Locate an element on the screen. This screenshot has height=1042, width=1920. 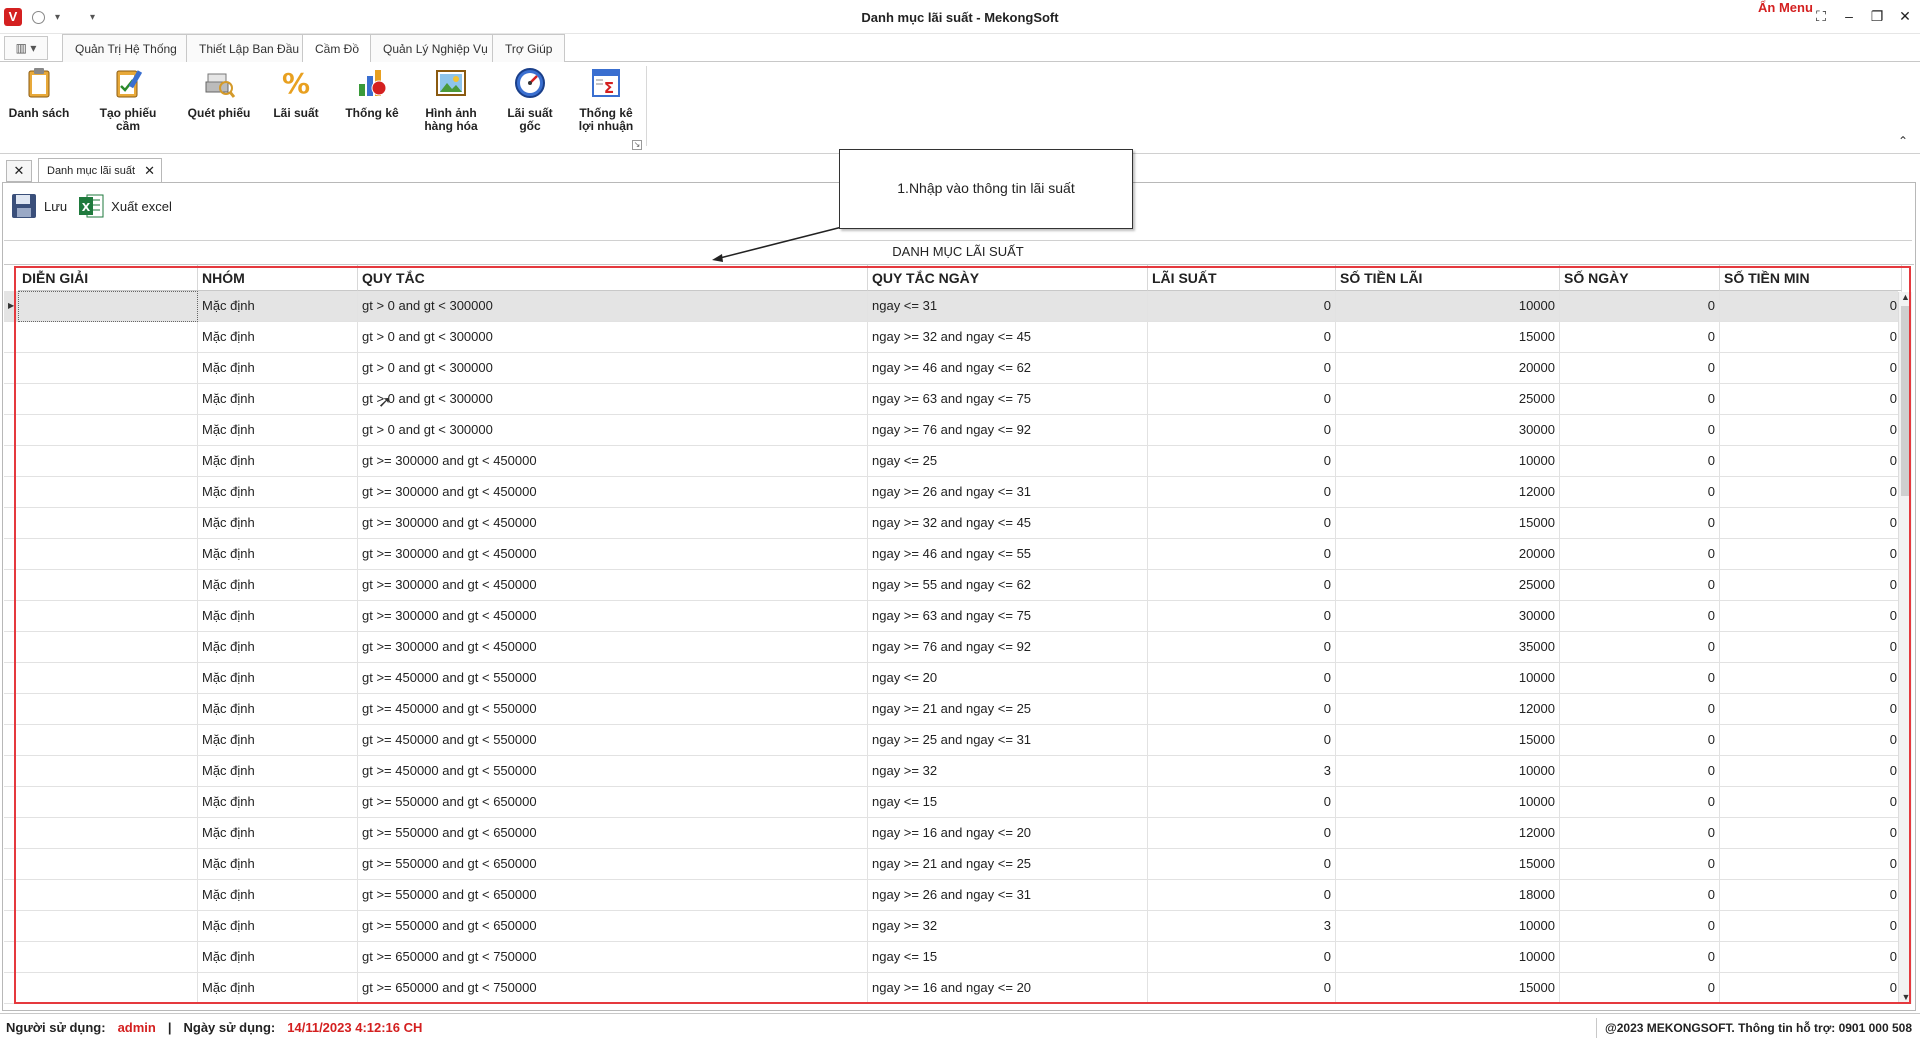
hinh-anh-hang-hoa-button: Hình ảnh hàng hóa is located at coordinates (451, 99).